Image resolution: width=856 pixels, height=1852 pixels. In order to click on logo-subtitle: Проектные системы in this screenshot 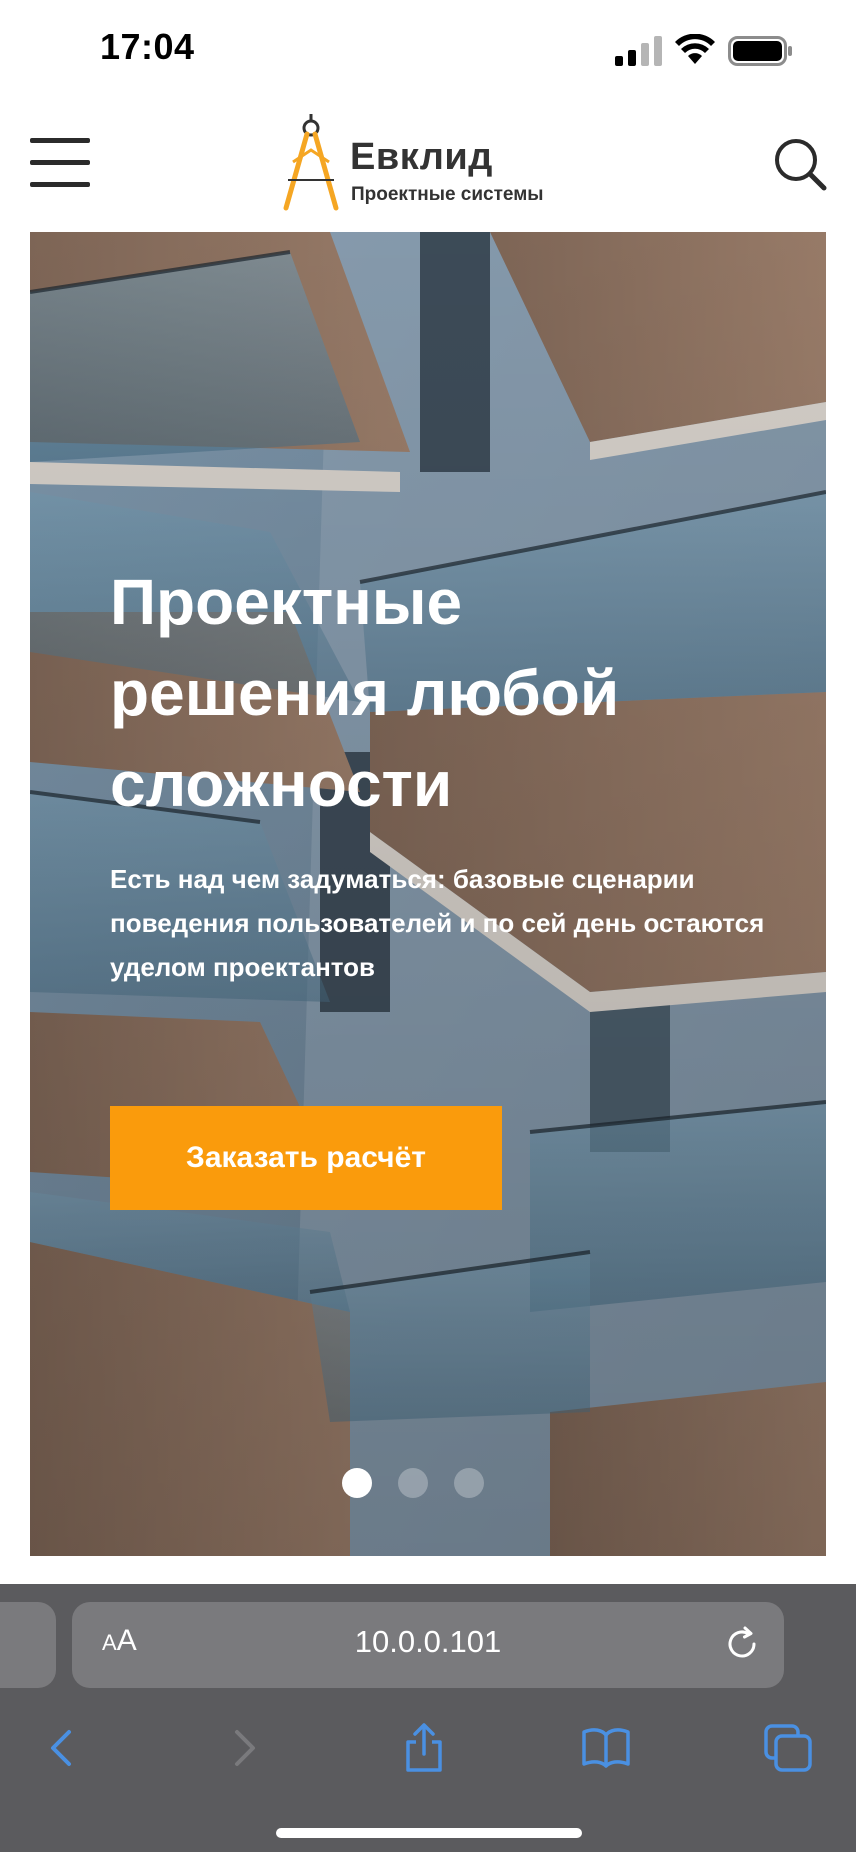, I will do `click(447, 194)`.